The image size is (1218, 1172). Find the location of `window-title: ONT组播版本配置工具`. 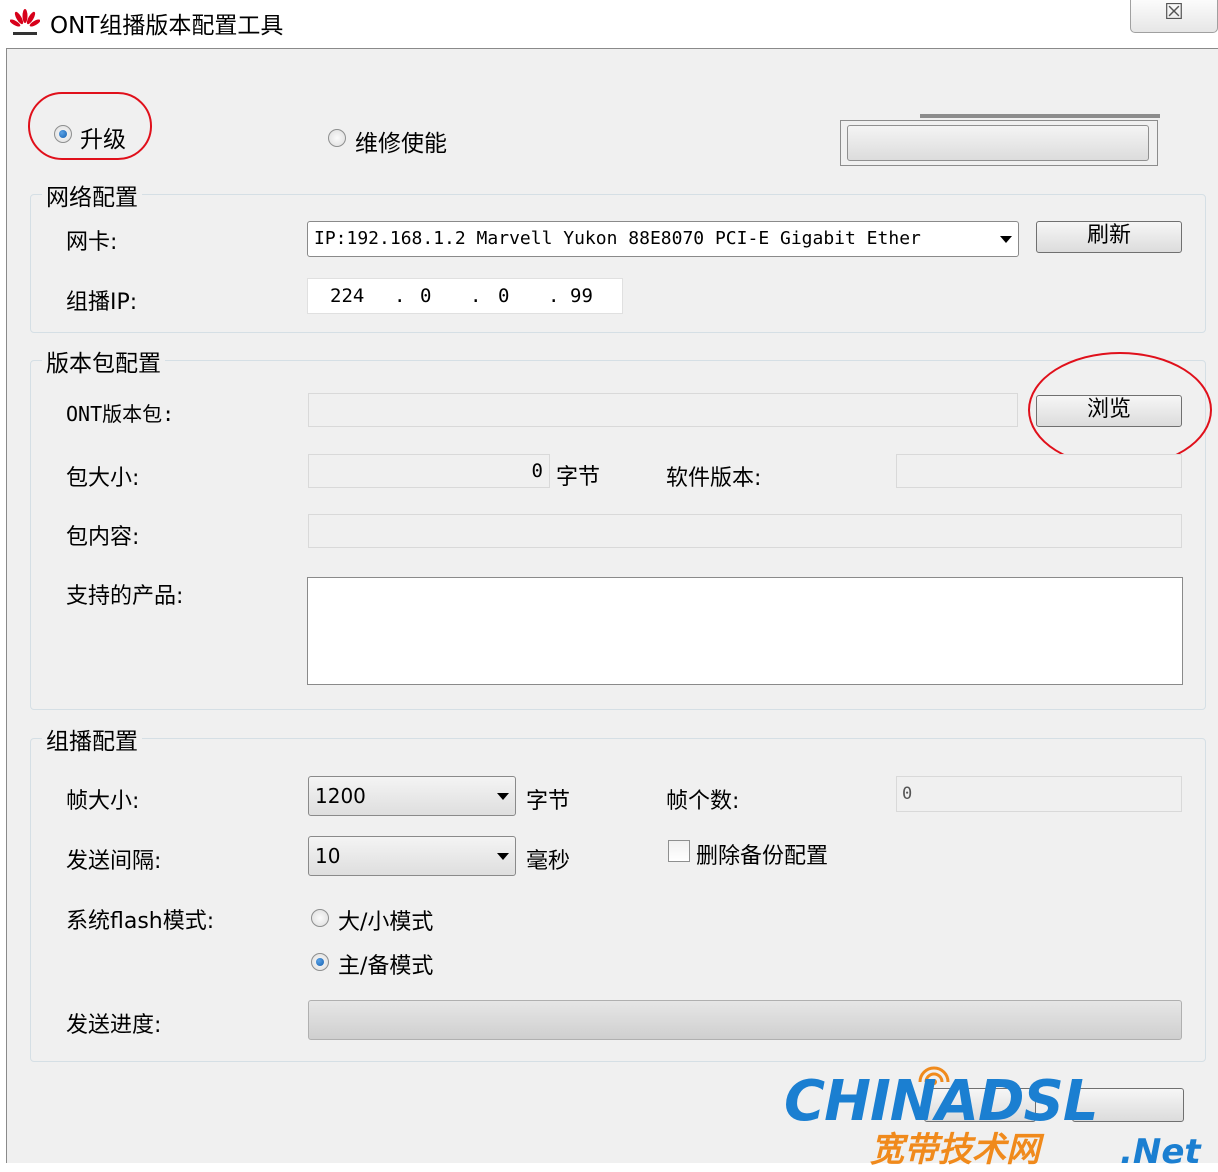

window-title: ONT组播版本配置工具 is located at coordinates (167, 26).